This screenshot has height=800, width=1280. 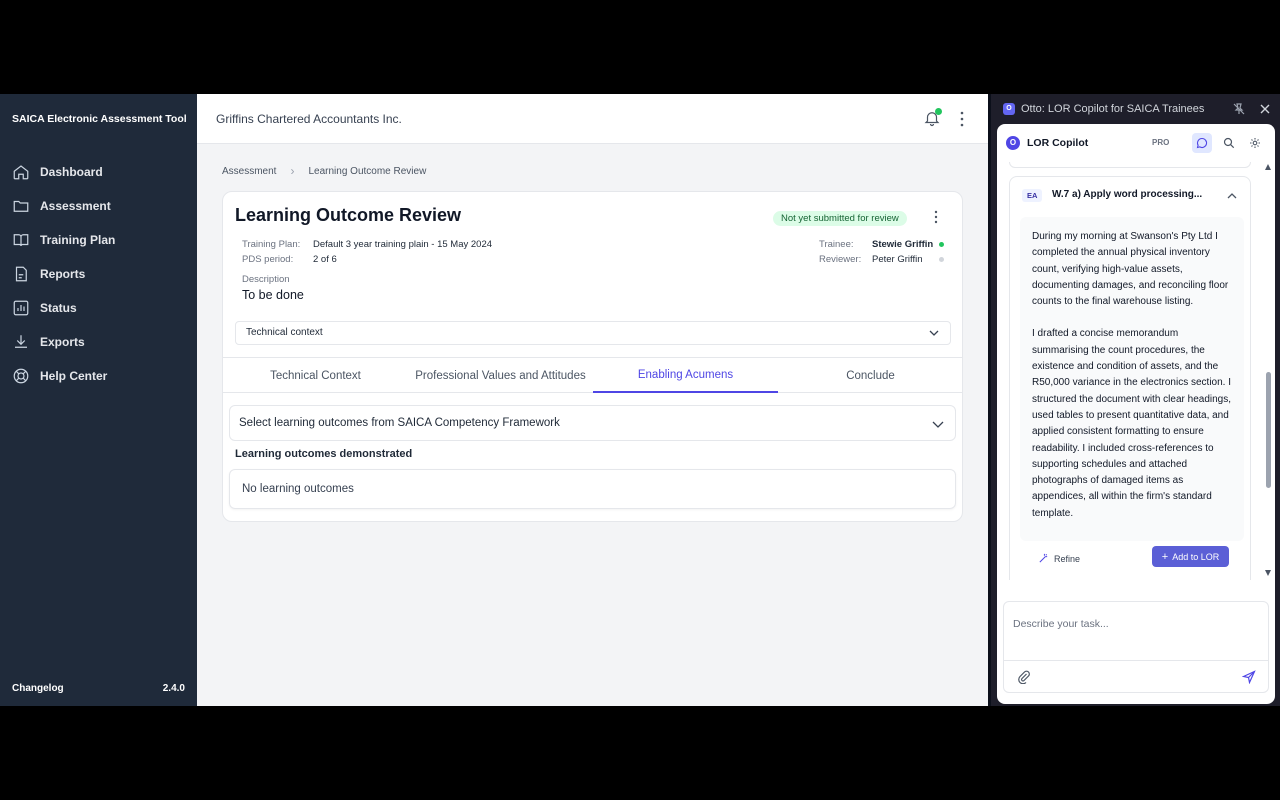 I want to click on pds-label: PDS period:, so click(x=268, y=259).